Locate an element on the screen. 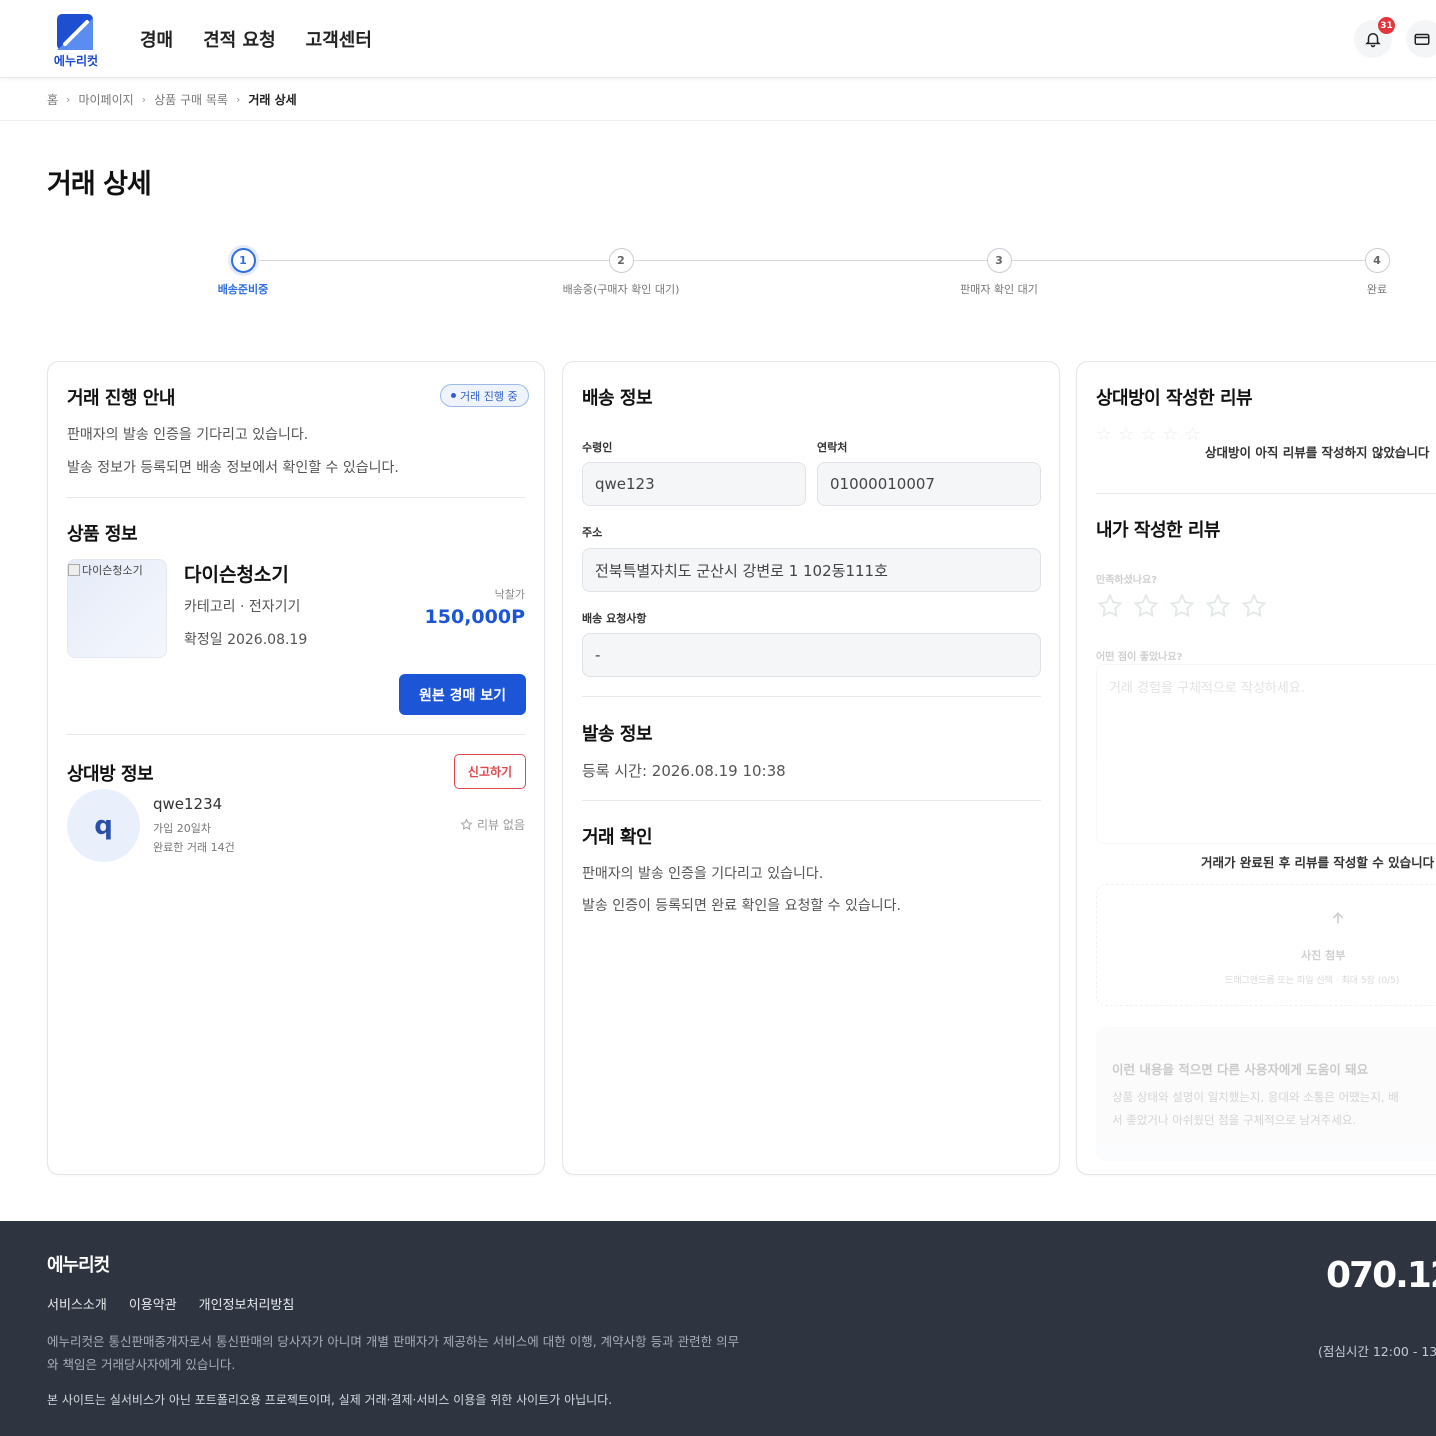 Image resolution: width=1436 pixels, height=1436 pixels. footer-logo: 에누리컷 is located at coordinates (78, 1265).